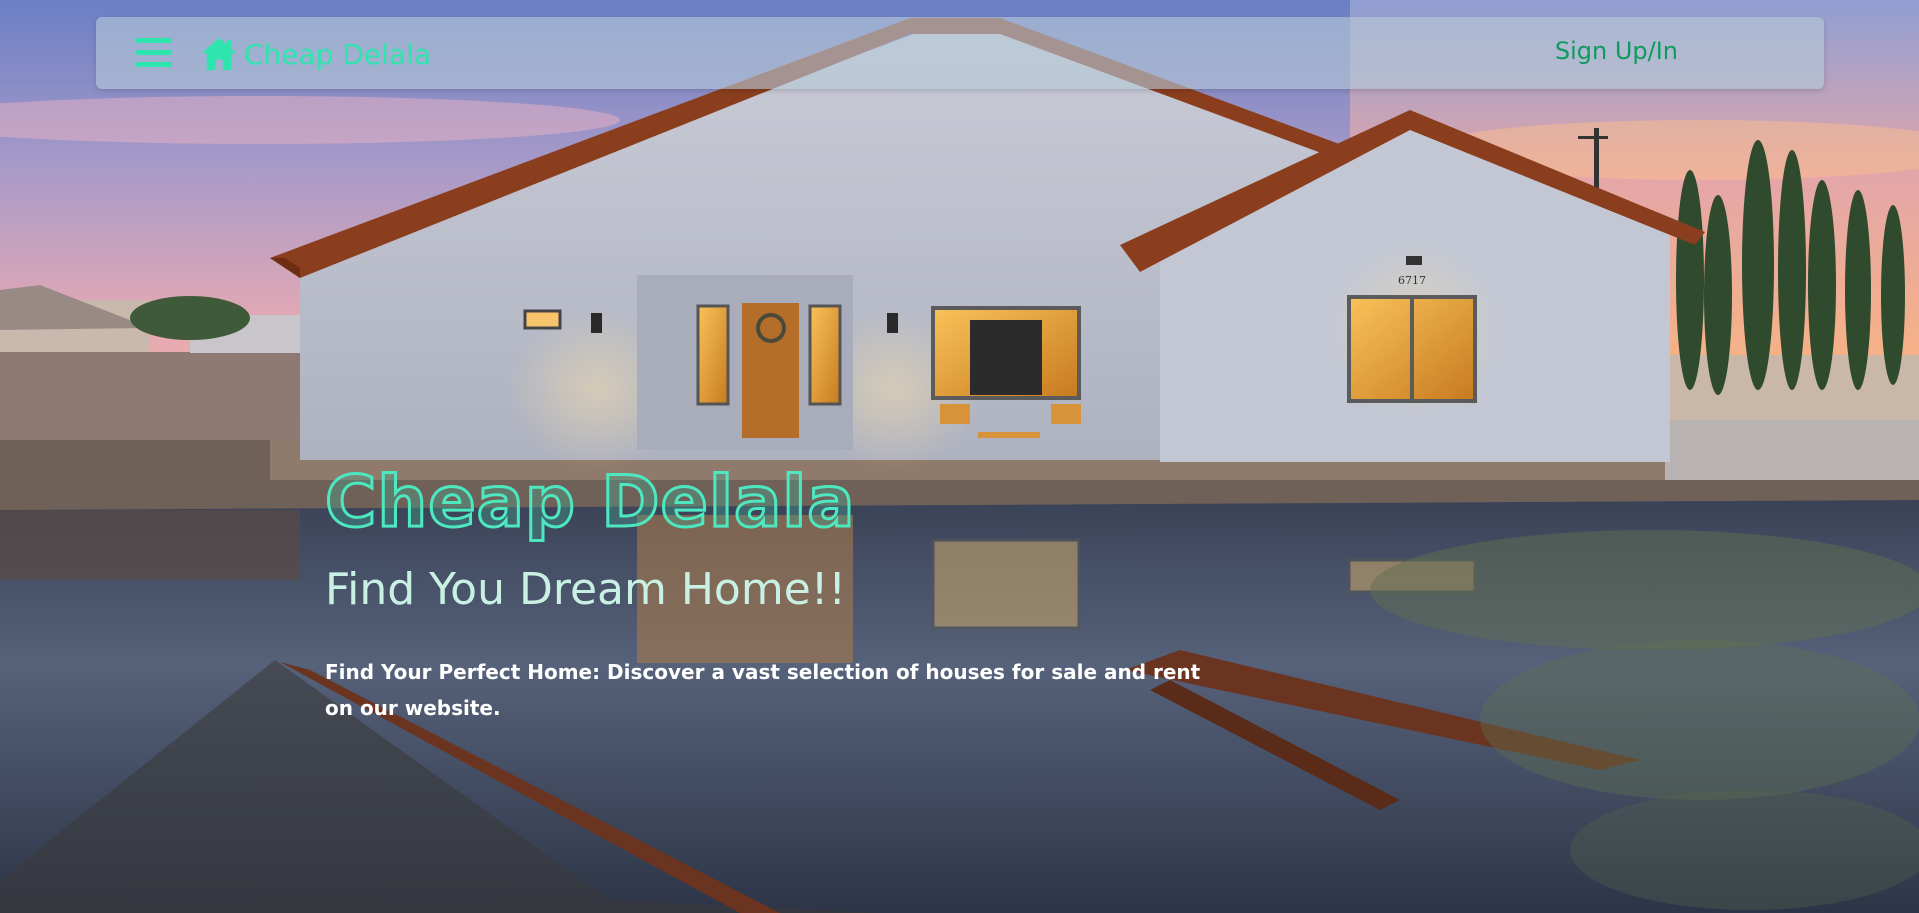  I want to click on sign-up-in-link: Sign Up/In, so click(1616, 51).